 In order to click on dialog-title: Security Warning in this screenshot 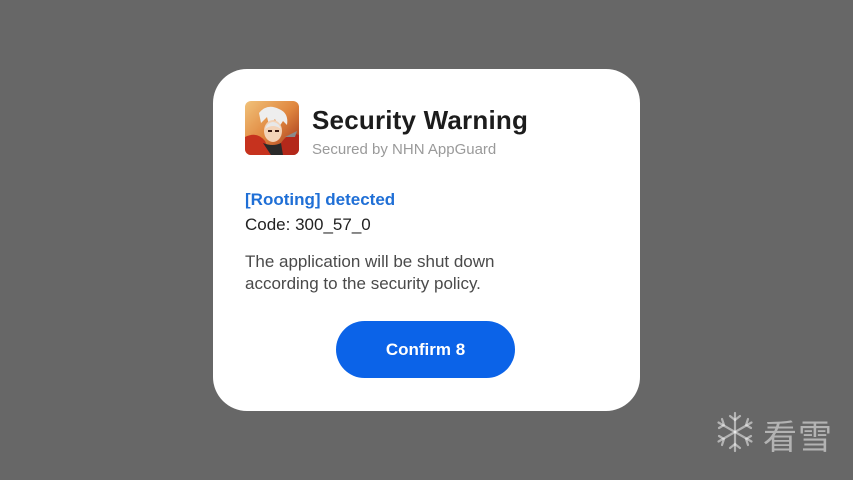, I will do `click(420, 120)`.